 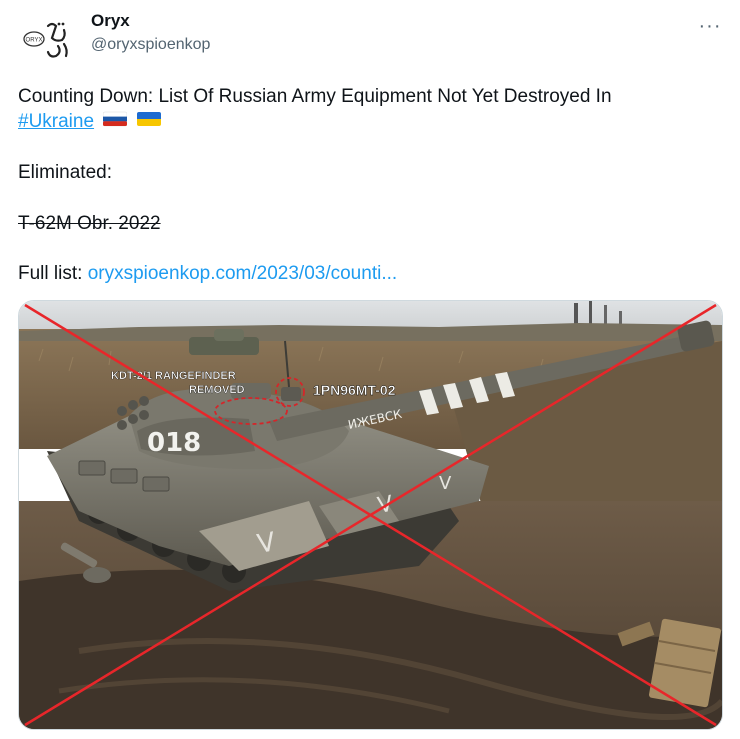 I want to click on turret-number: 018, so click(x=174, y=443).